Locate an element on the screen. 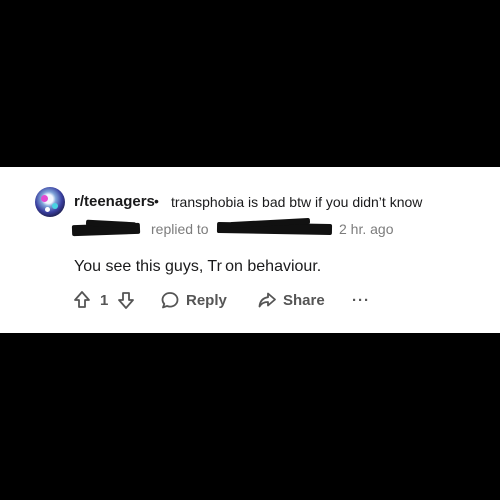  subreddit-name: r/teenagers is located at coordinates (114, 201).